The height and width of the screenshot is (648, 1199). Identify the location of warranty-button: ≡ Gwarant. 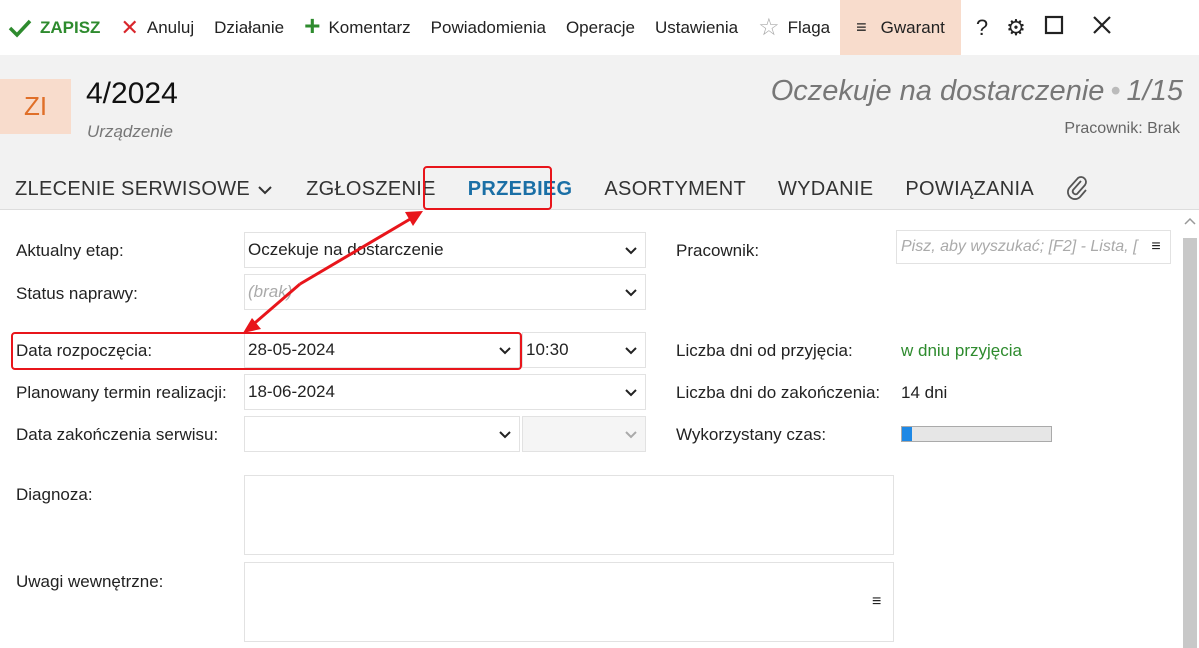
(900, 27).